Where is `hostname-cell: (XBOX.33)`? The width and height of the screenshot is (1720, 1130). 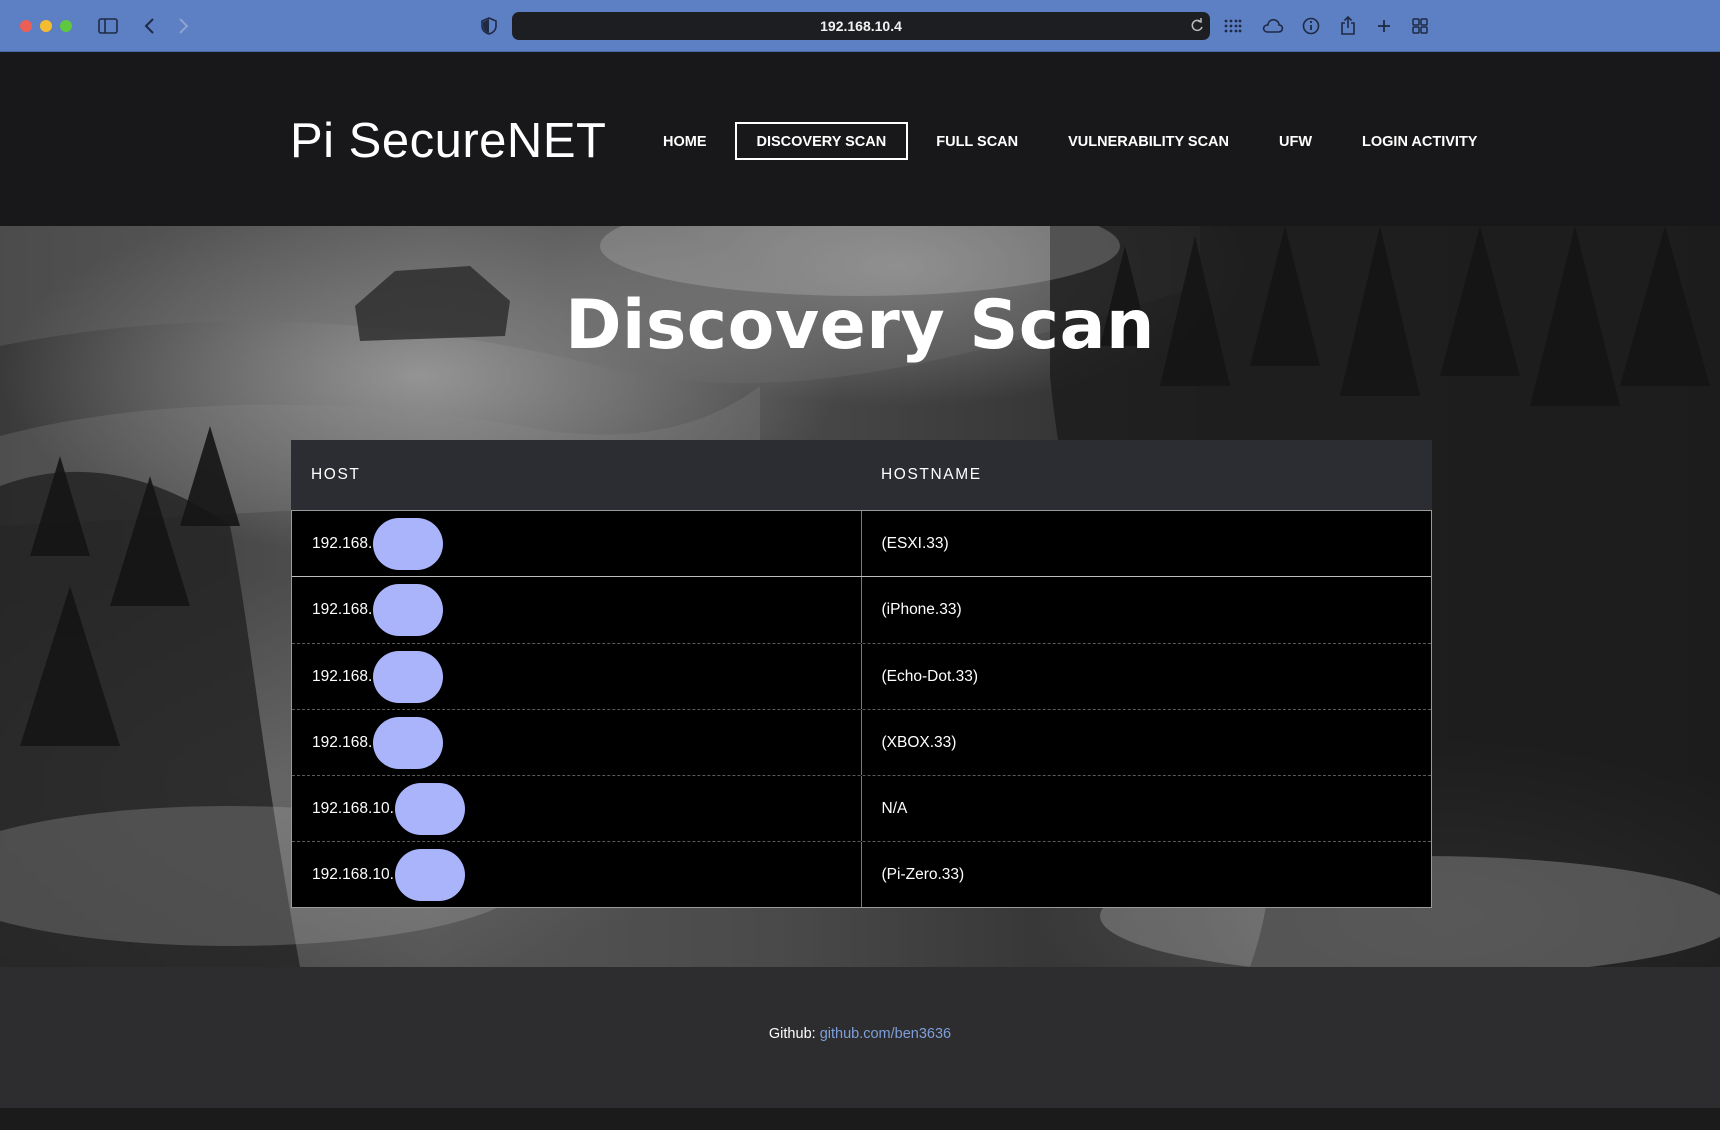 hostname-cell: (XBOX.33) is located at coordinates (919, 742).